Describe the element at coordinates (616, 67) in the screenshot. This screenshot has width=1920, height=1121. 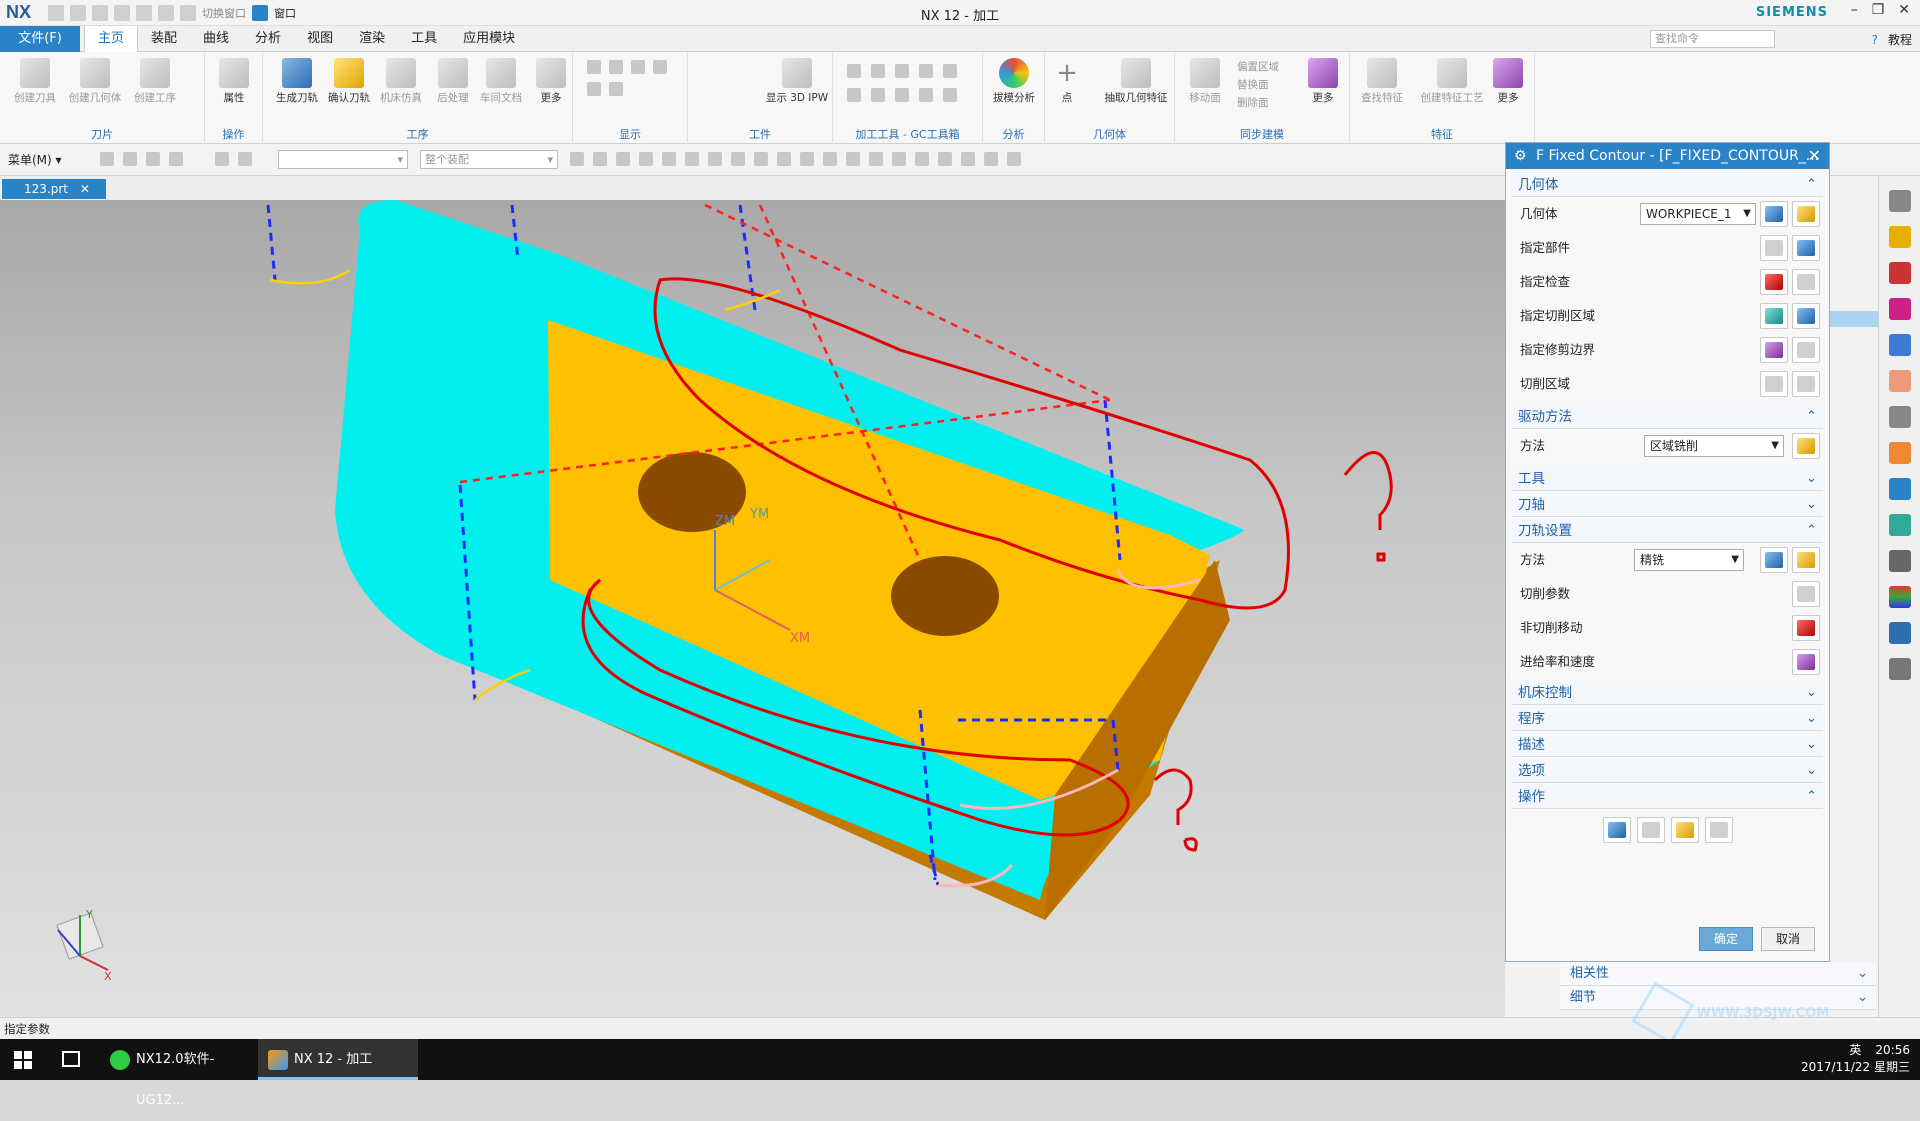
I see `display-geometry-icon` at that location.